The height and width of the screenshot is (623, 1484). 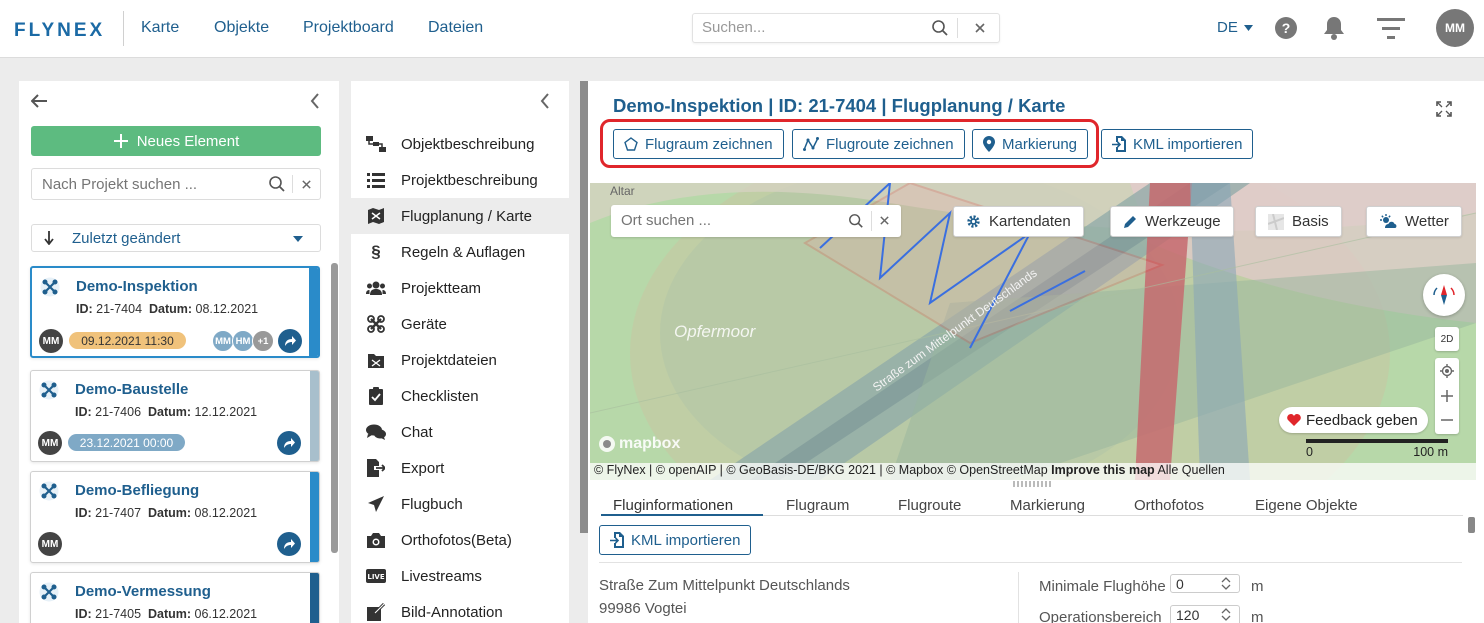 What do you see at coordinates (675, 540) in the screenshot?
I see `kml-import-button-2: KML importieren` at bounding box center [675, 540].